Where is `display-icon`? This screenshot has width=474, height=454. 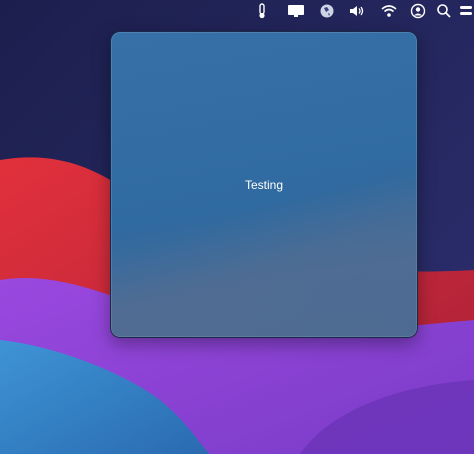 display-icon is located at coordinates (296, 11).